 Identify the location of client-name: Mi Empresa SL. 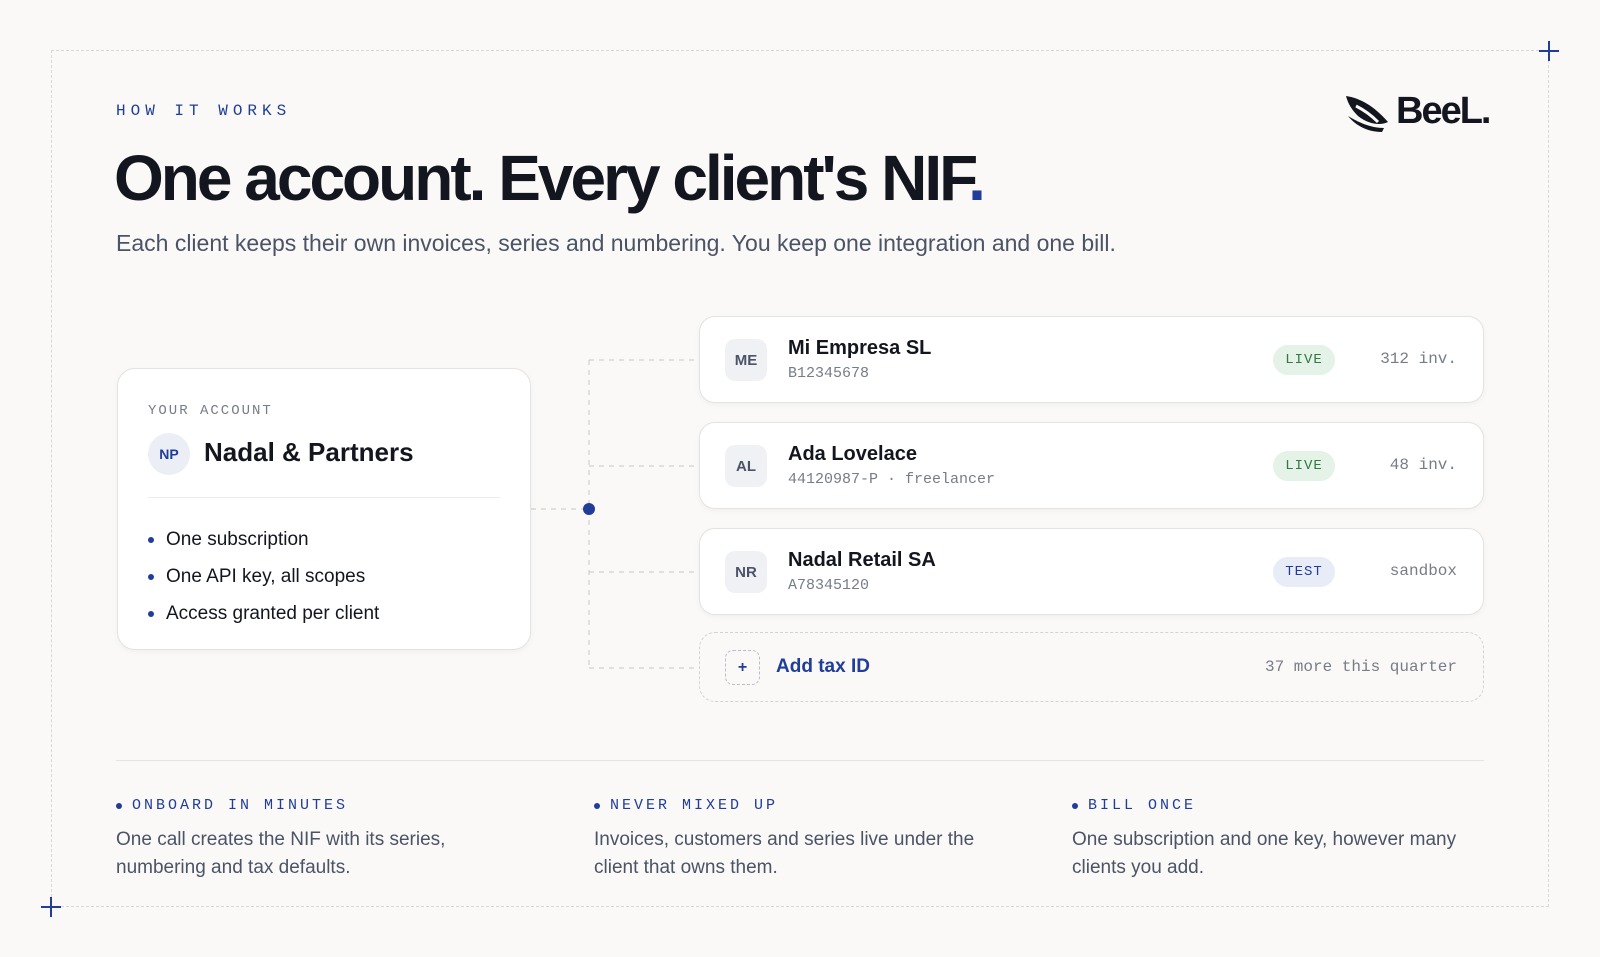
(860, 348).